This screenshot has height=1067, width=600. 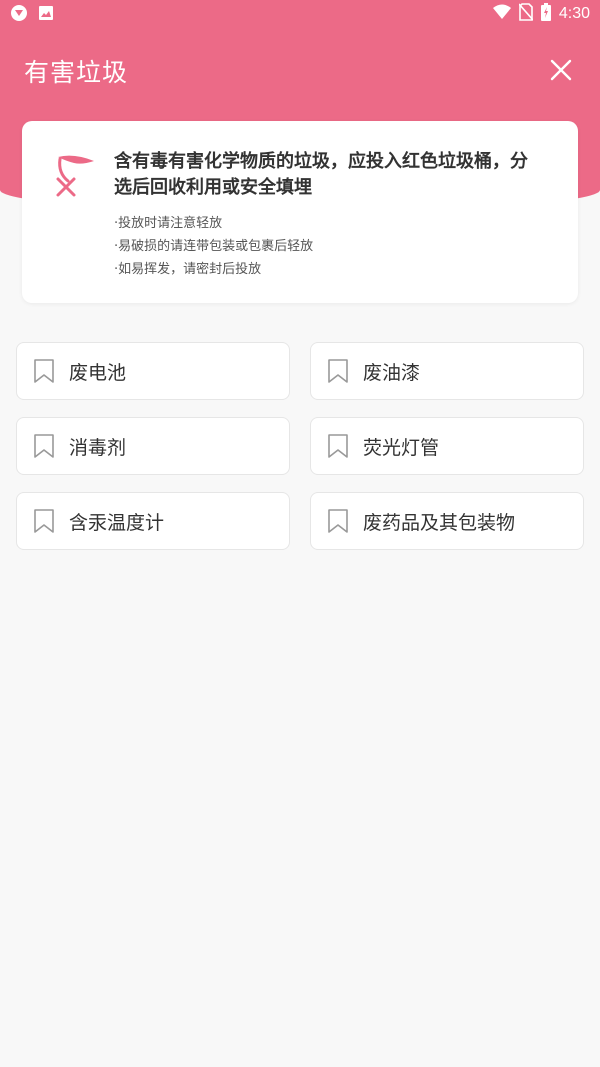 What do you see at coordinates (117, 522) in the screenshot?
I see `waste-item-label: 含汞温度计` at bounding box center [117, 522].